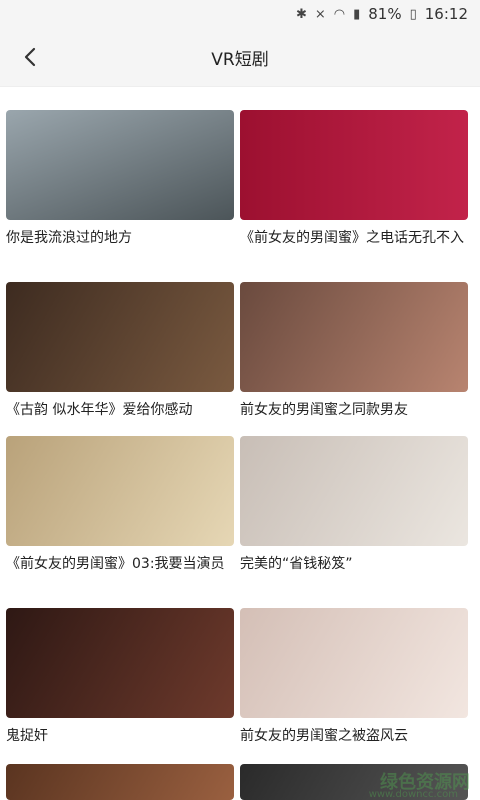 This screenshot has height=800, width=480. I want to click on video-card: 《前女友的男闺蜜》之电话无孔不入, so click(354, 179).